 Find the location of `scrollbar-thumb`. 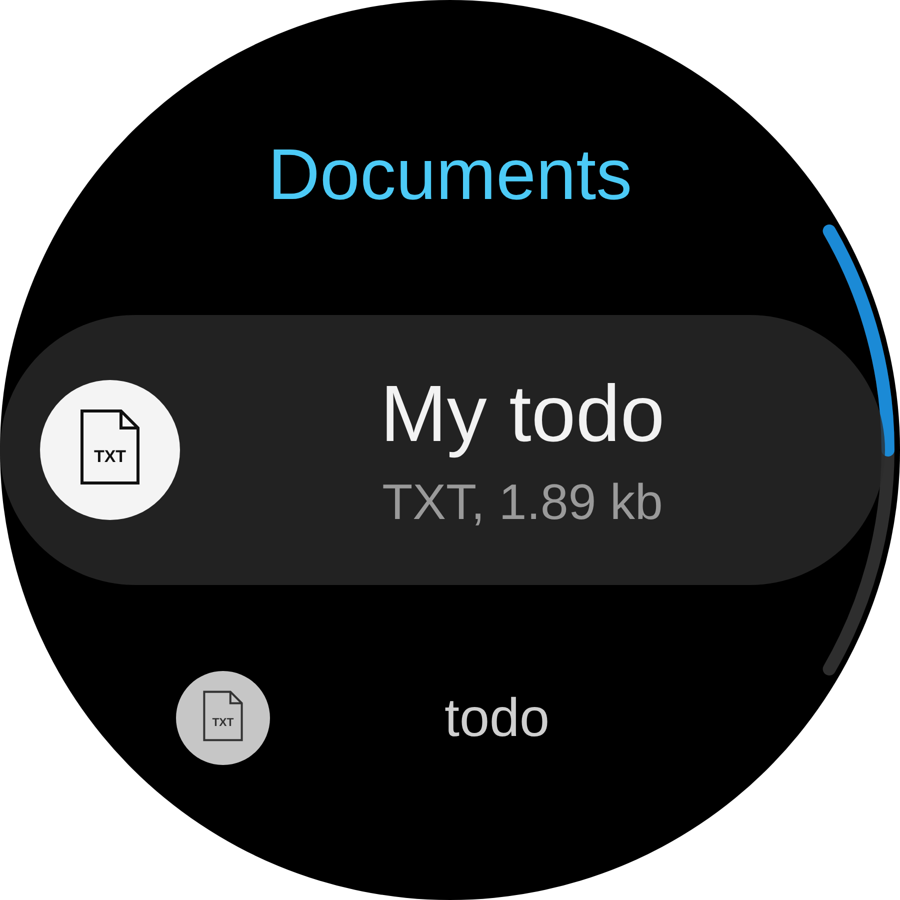

scrollbar-thumb is located at coordinates (858, 340).